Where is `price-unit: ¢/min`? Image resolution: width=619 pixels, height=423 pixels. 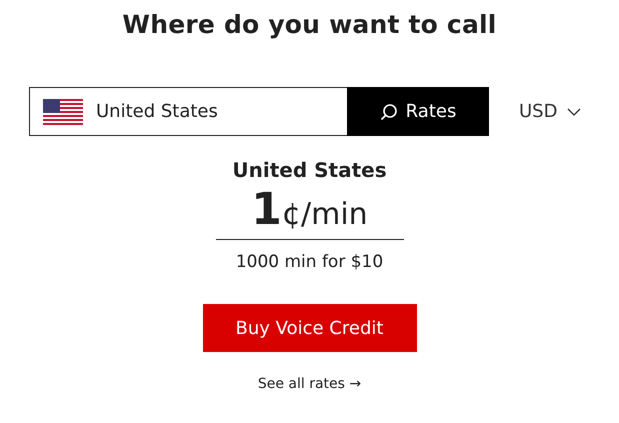
price-unit: ¢/min is located at coordinates (325, 214).